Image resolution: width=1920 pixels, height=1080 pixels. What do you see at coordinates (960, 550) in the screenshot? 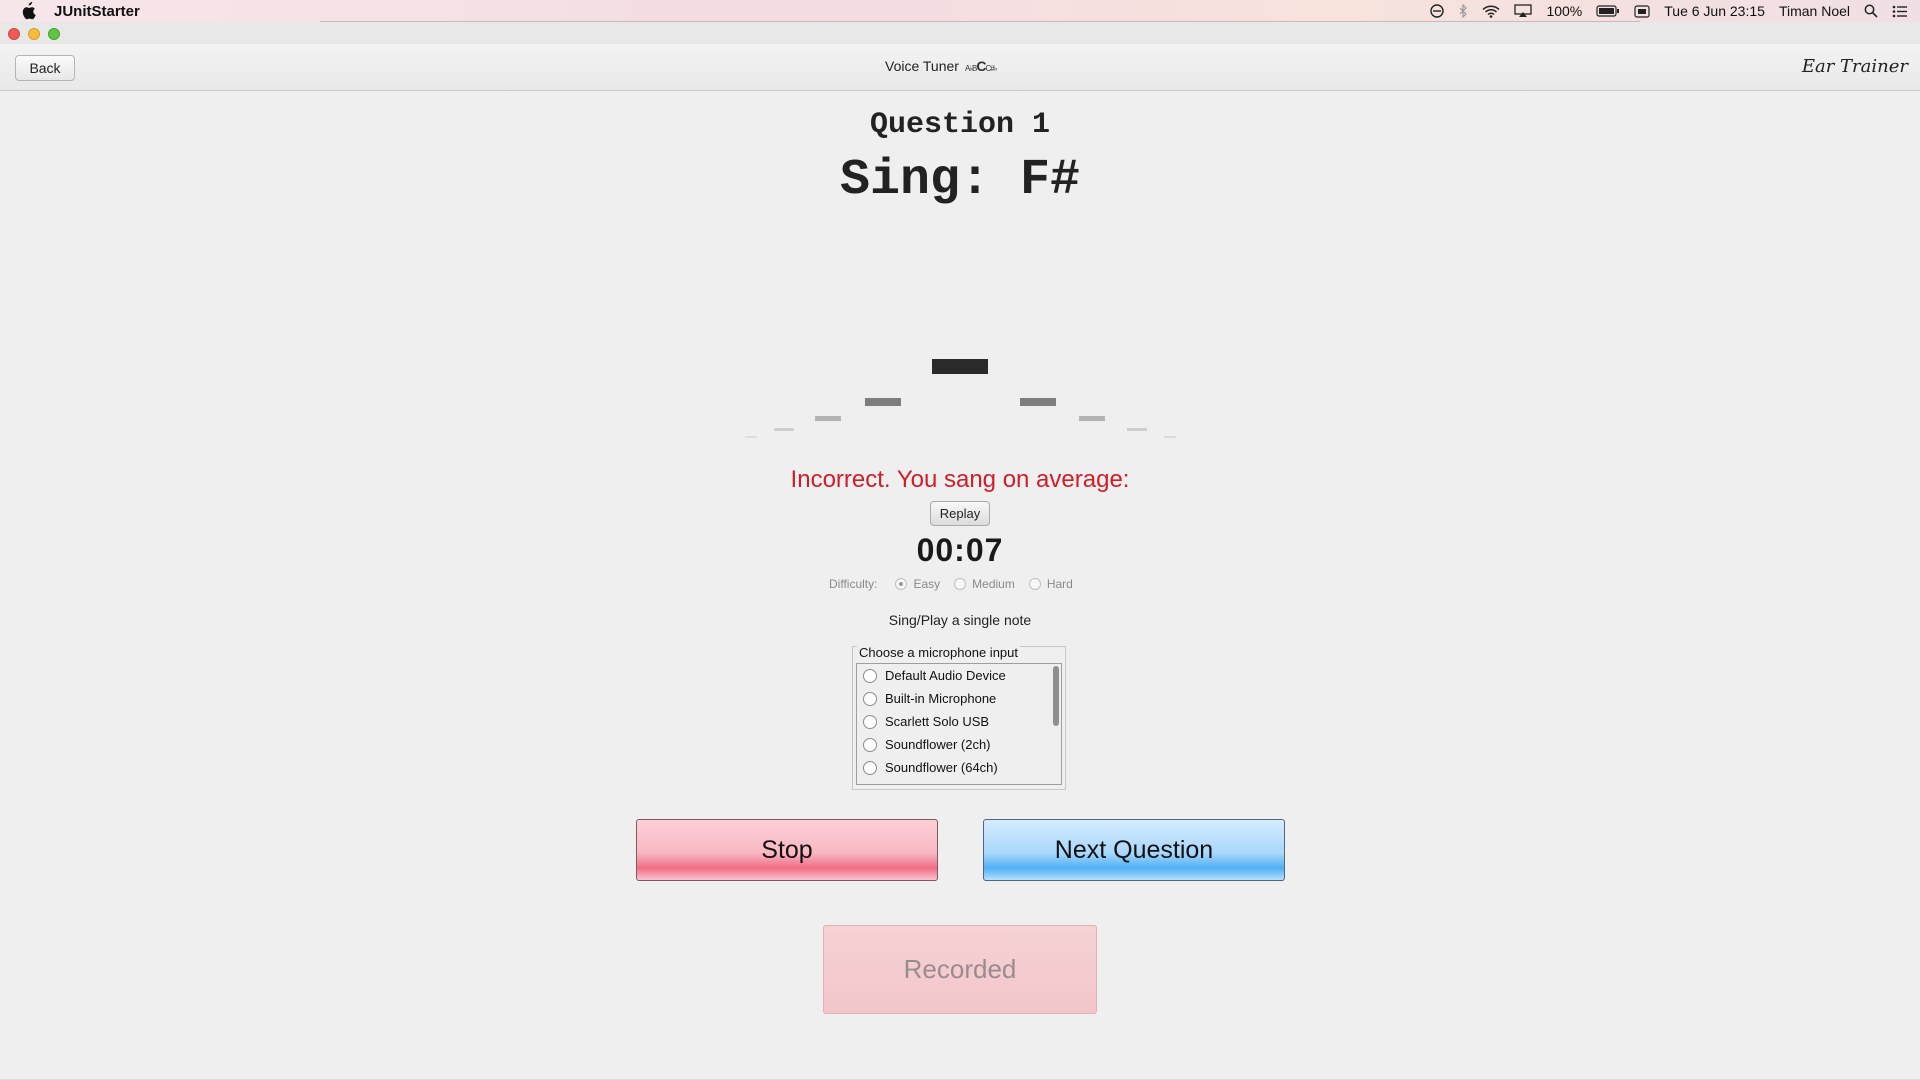
I see `timer-display: 00:07` at bounding box center [960, 550].